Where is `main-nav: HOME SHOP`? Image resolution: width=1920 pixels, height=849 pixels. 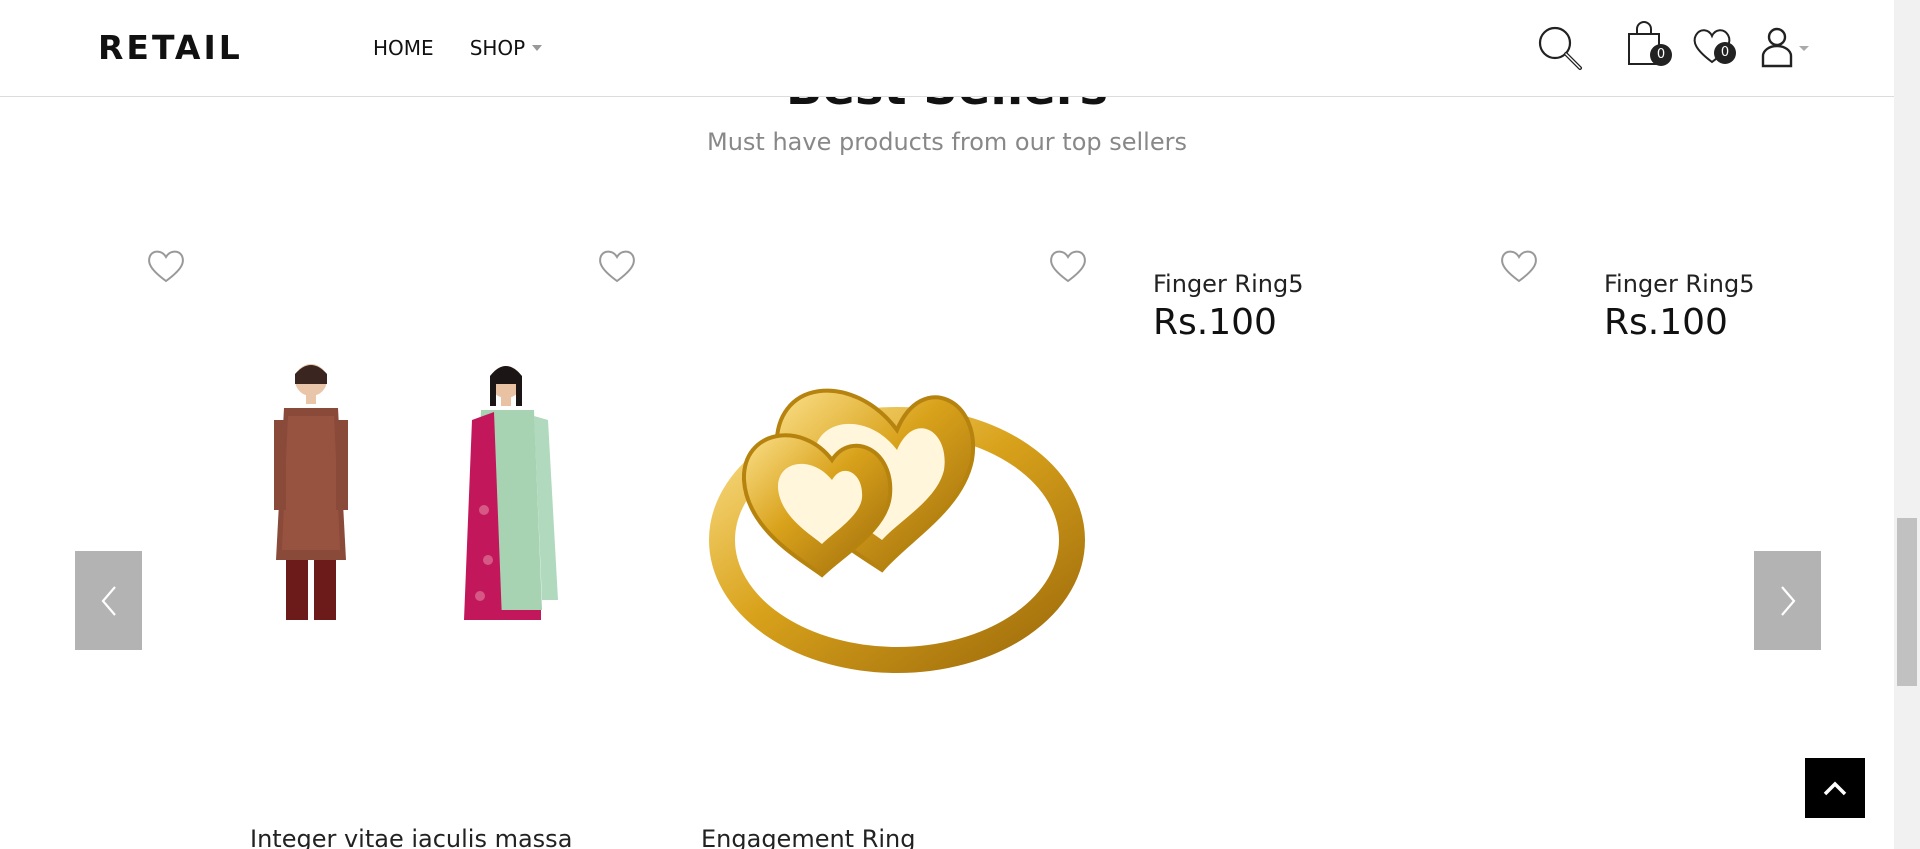 main-nav: HOME SHOP is located at coordinates (475, 48).